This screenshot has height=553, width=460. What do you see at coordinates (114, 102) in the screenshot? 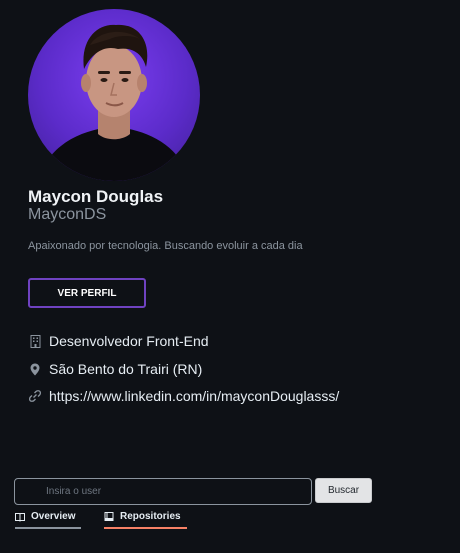
I see `avatar-photo` at bounding box center [114, 102].